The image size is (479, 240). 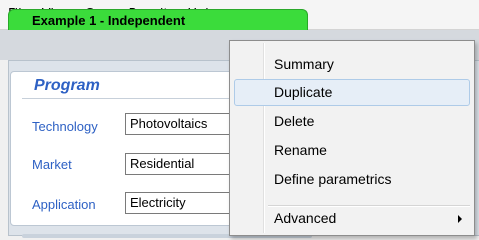 I want to click on technology-label: Technology, so click(x=65, y=126).